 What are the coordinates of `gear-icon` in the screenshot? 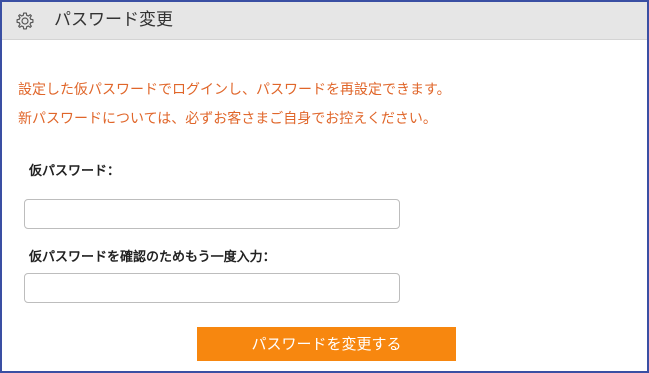 It's located at (25, 21).